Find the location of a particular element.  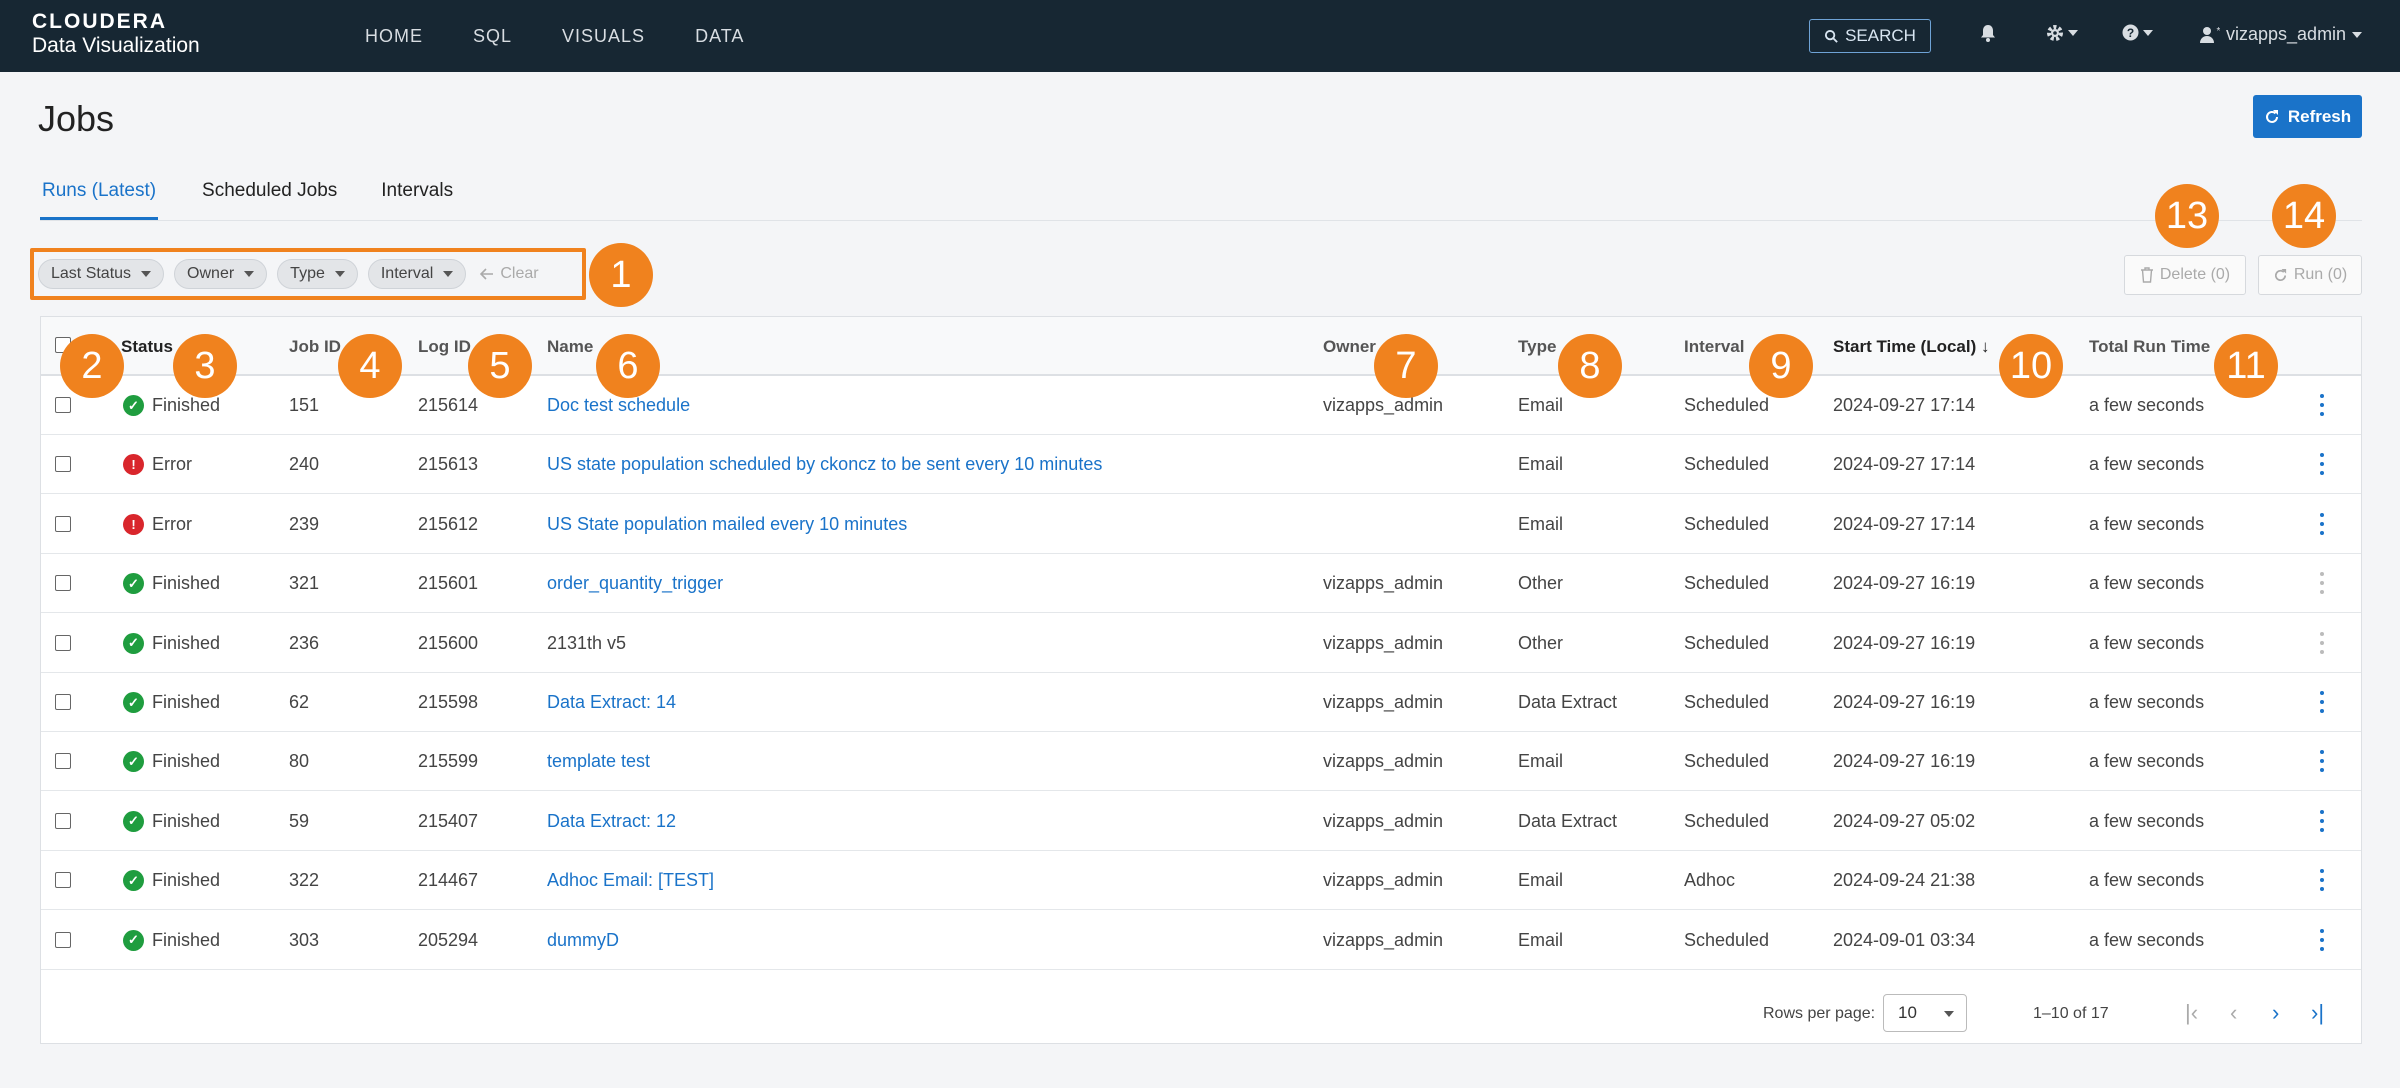

search-label: SEARCH is located at coordinates (1880, 35).